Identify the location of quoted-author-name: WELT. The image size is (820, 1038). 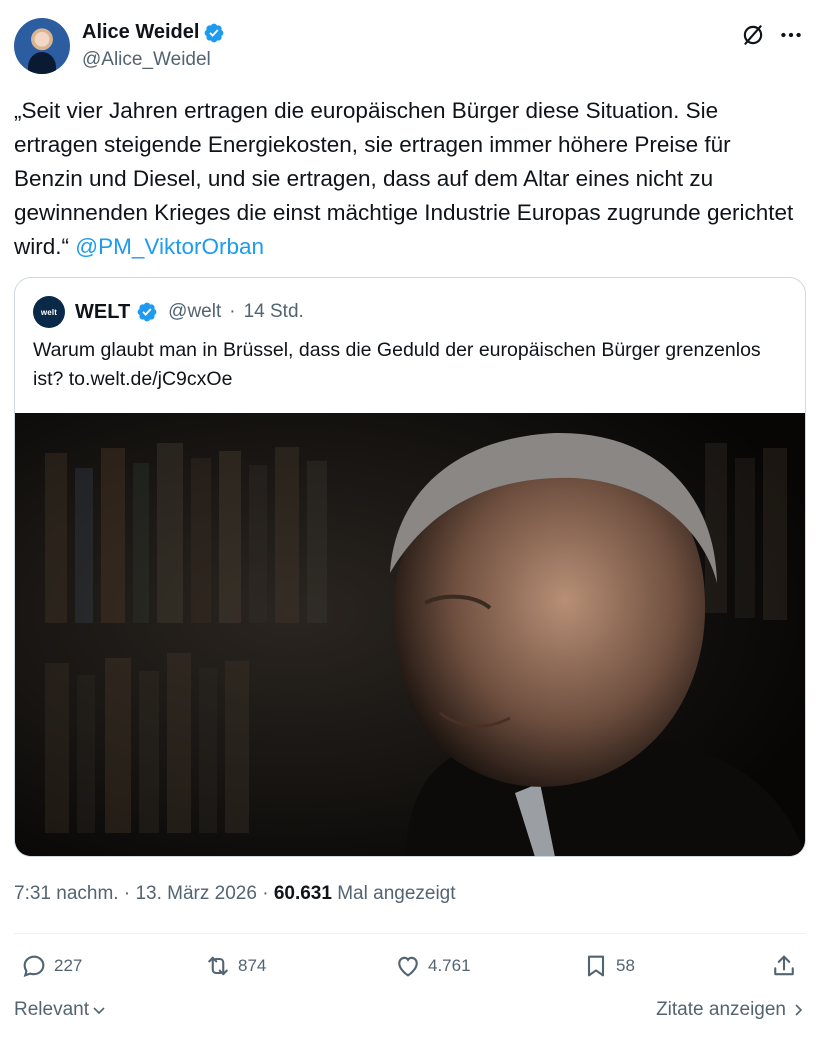
(102, 312).